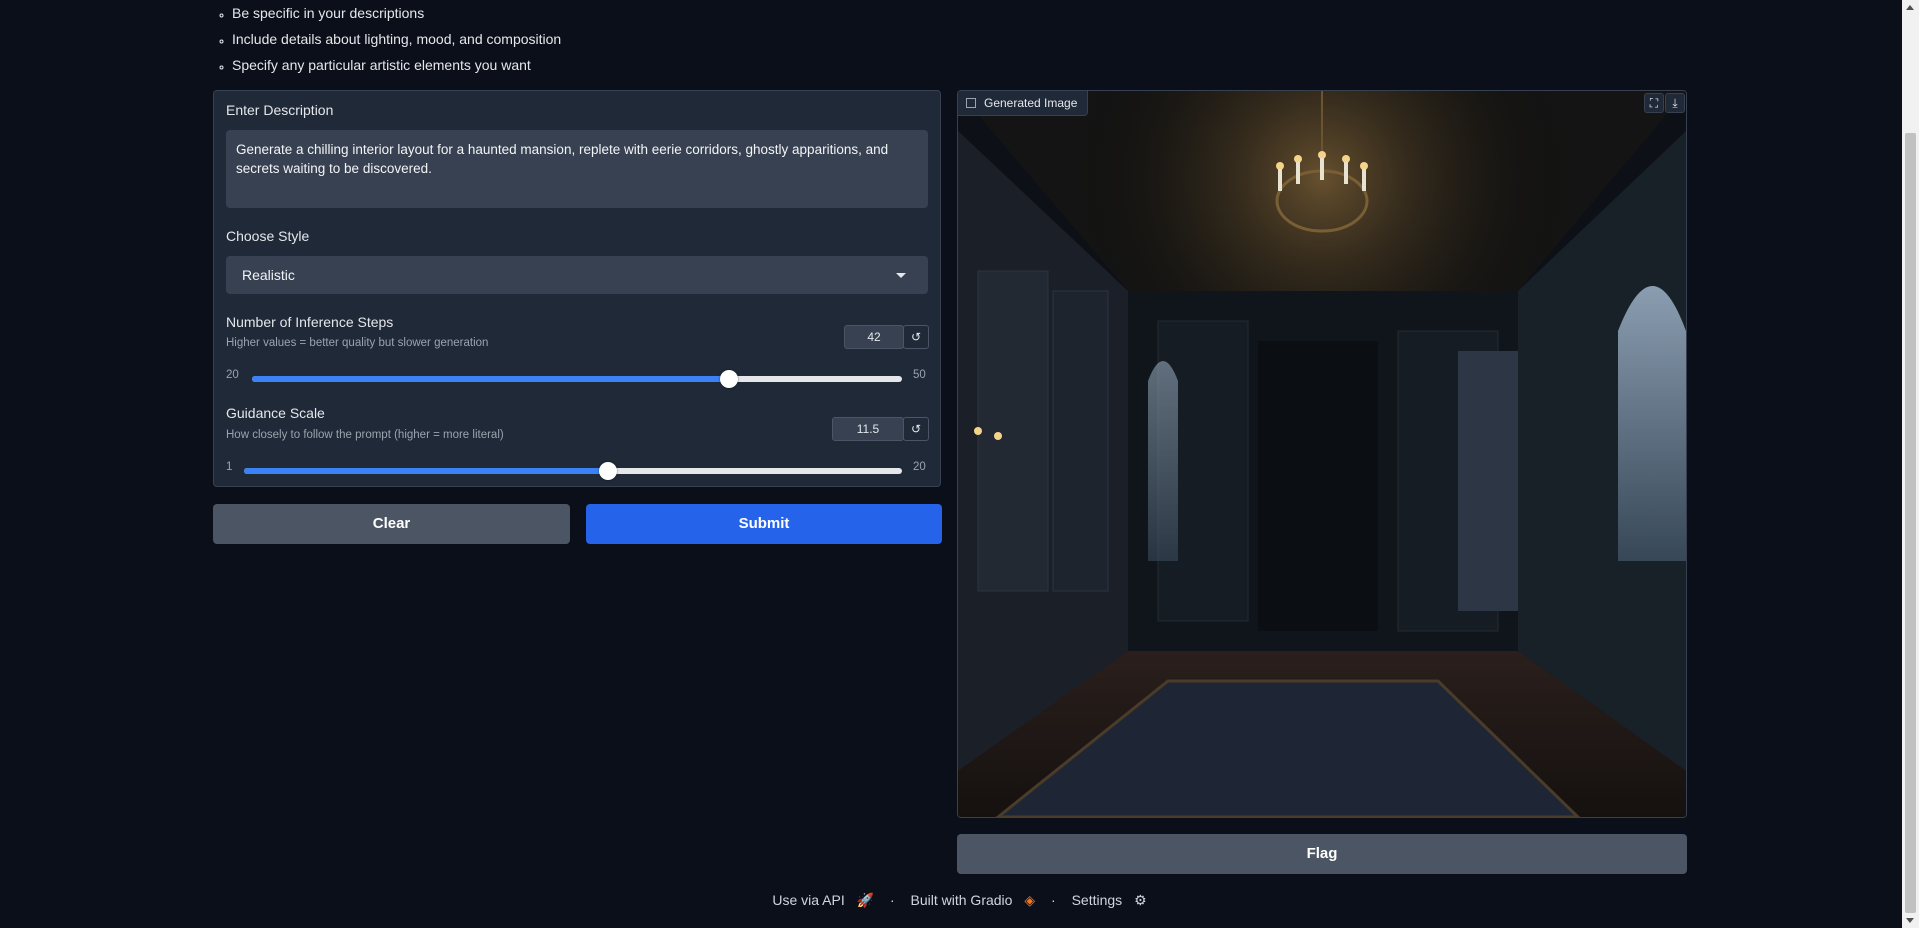  Describe the element at coordinates (971, 102) in the screenshot. I see `image-icon` at that location.